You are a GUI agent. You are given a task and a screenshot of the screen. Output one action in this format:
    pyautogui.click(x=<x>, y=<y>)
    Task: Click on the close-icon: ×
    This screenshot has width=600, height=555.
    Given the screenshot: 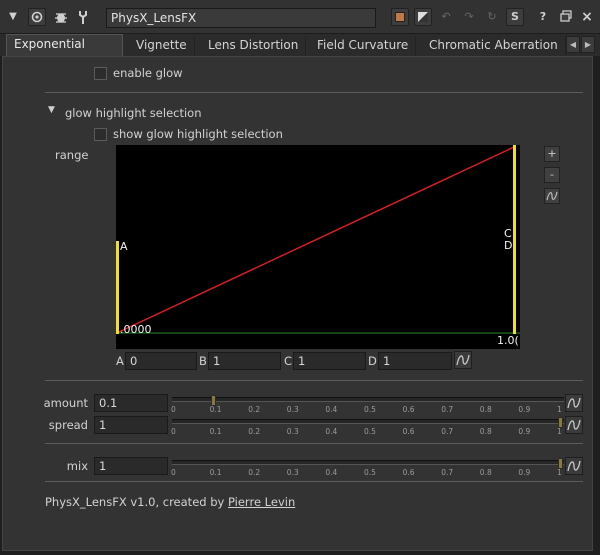 What is the action you would take?
    pyautogui.click(x=587, y=17)
    